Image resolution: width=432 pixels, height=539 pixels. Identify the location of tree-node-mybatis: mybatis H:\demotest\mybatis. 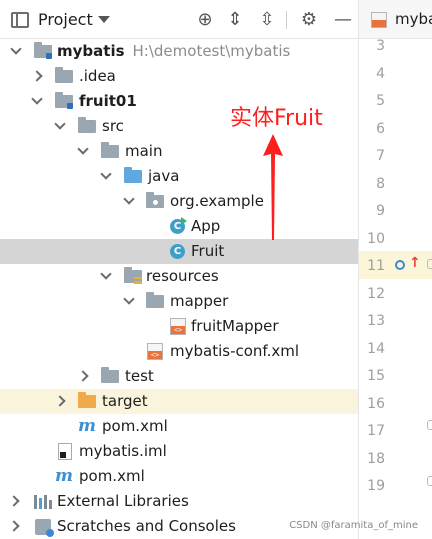
(179, 51).